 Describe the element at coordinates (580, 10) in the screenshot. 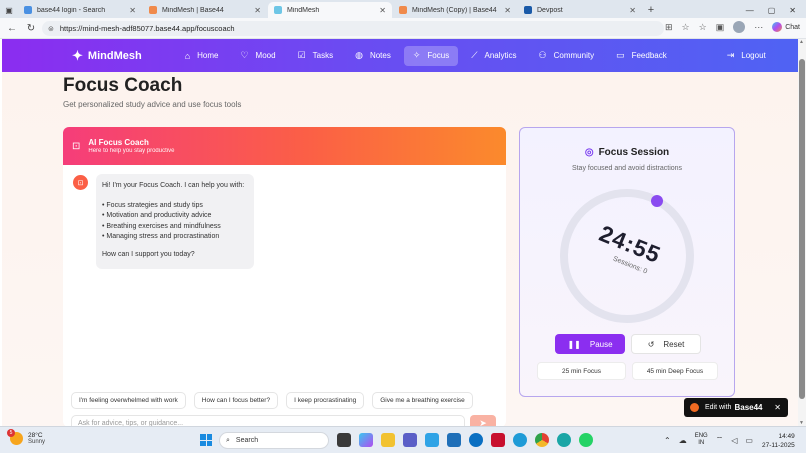

I see `browser-tab: Devpost ✕` at that location.